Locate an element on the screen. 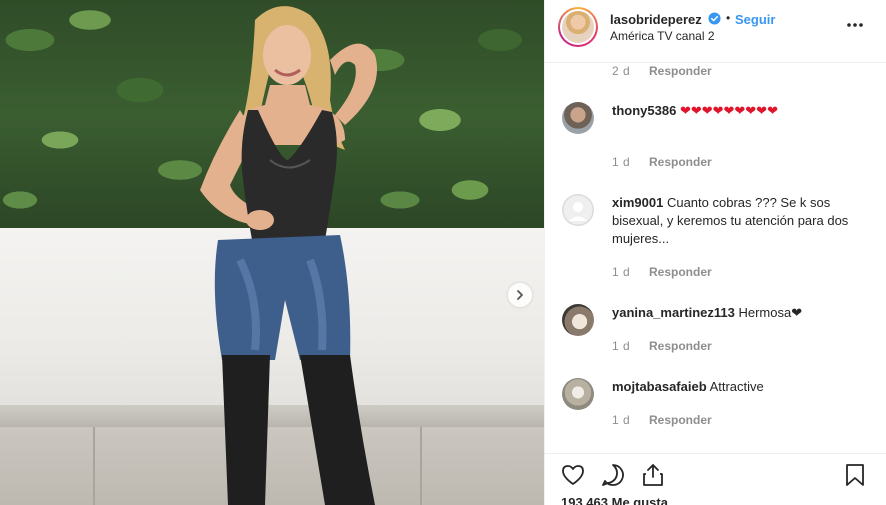 The width and height of the screenshot is (886, 505). comment-username: xim9001 is located at coordinates (637, 202).